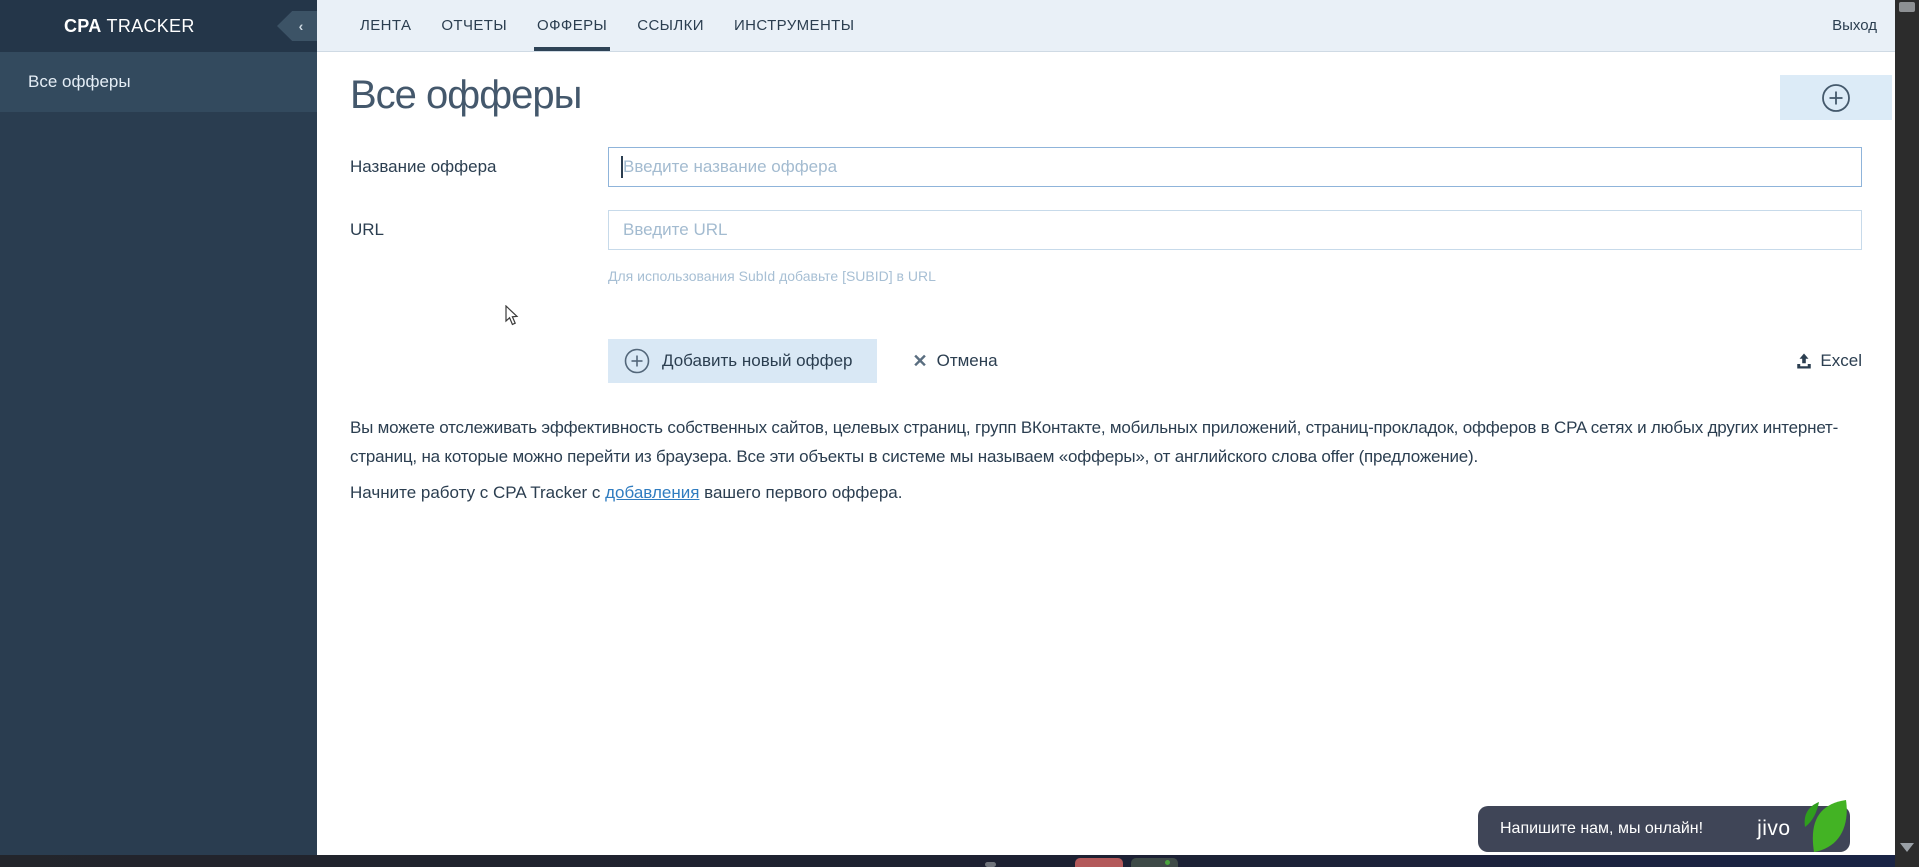 The width and height of the screenshot is (1919, 867). What do you see at coordinates (478, 492) in the screenshot?
I see `getting-started-before: Начните работу с CPA Tracker с` at bounding box center [478, 492].